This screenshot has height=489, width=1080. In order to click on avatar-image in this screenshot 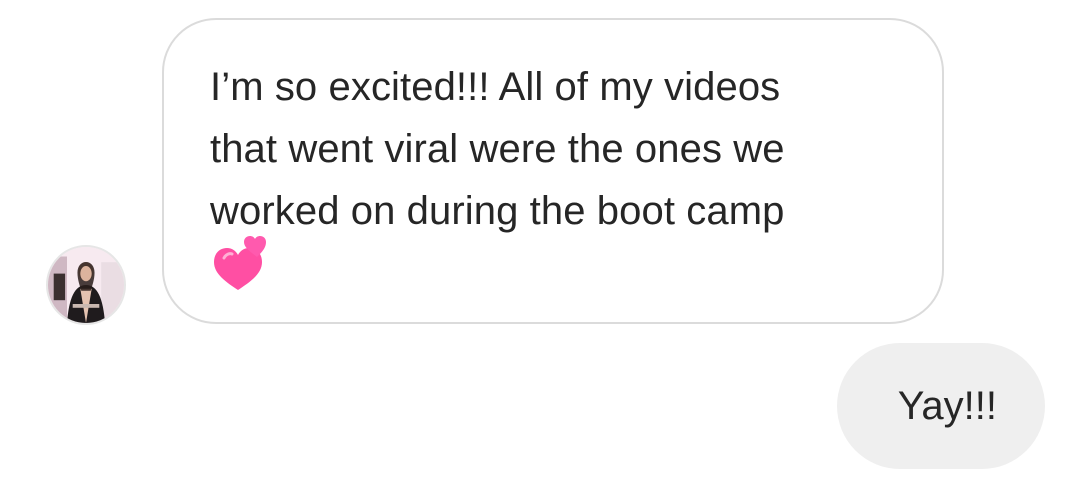, I will do `click(86, 285)`.